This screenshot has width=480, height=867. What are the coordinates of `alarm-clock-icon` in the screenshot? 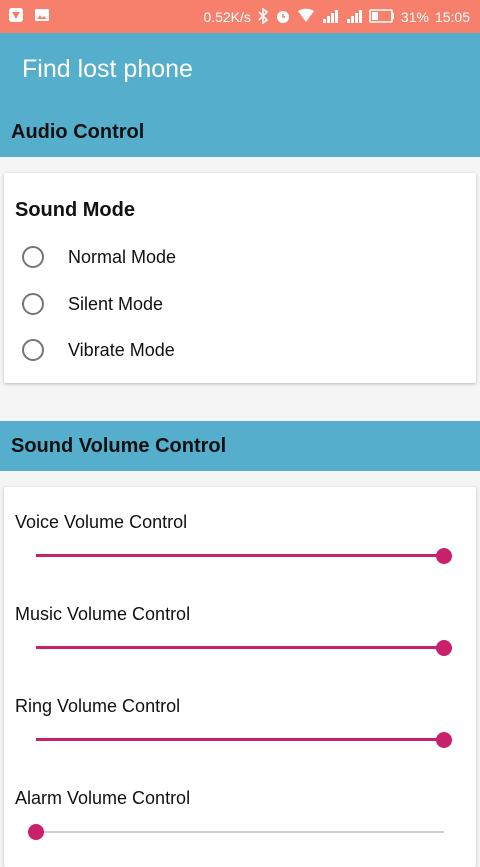 It's located at (283, 17).